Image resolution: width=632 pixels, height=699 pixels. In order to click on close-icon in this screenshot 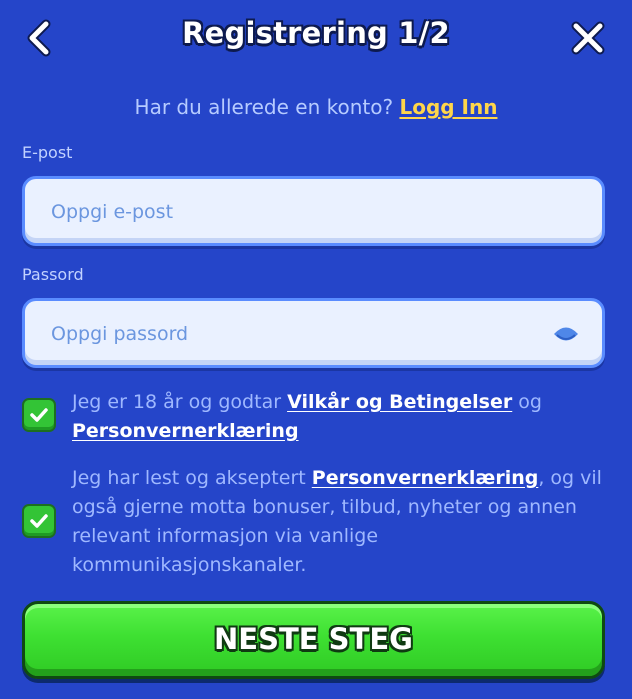, I will do `click(588, 38)`.